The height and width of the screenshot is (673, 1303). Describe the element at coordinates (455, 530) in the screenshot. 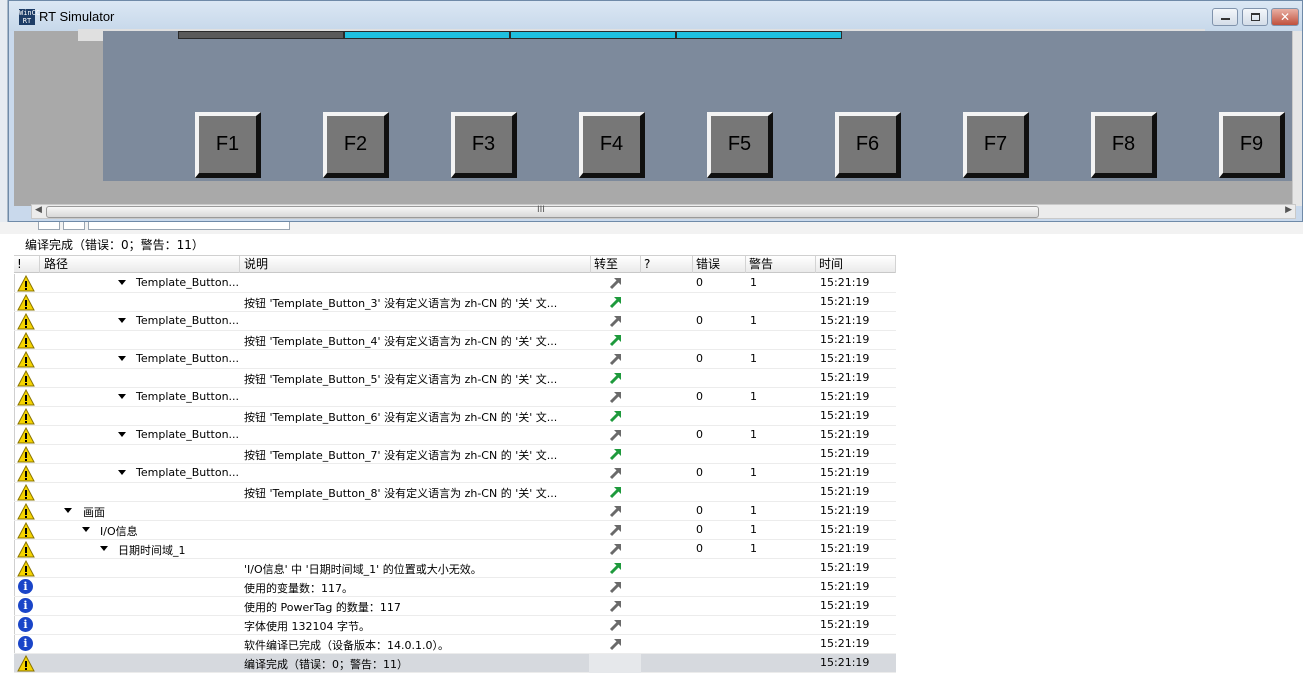

I see `table-row: I/O信息 0 1 15:21:19` at that location.